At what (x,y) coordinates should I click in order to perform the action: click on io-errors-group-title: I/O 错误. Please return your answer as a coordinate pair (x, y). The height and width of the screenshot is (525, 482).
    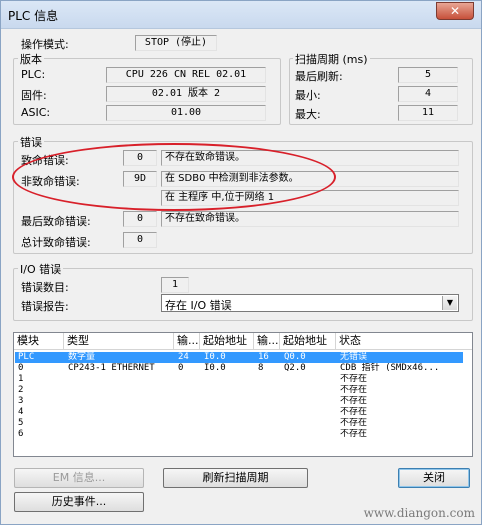
    Looking at the image, I should click on (41, 269).